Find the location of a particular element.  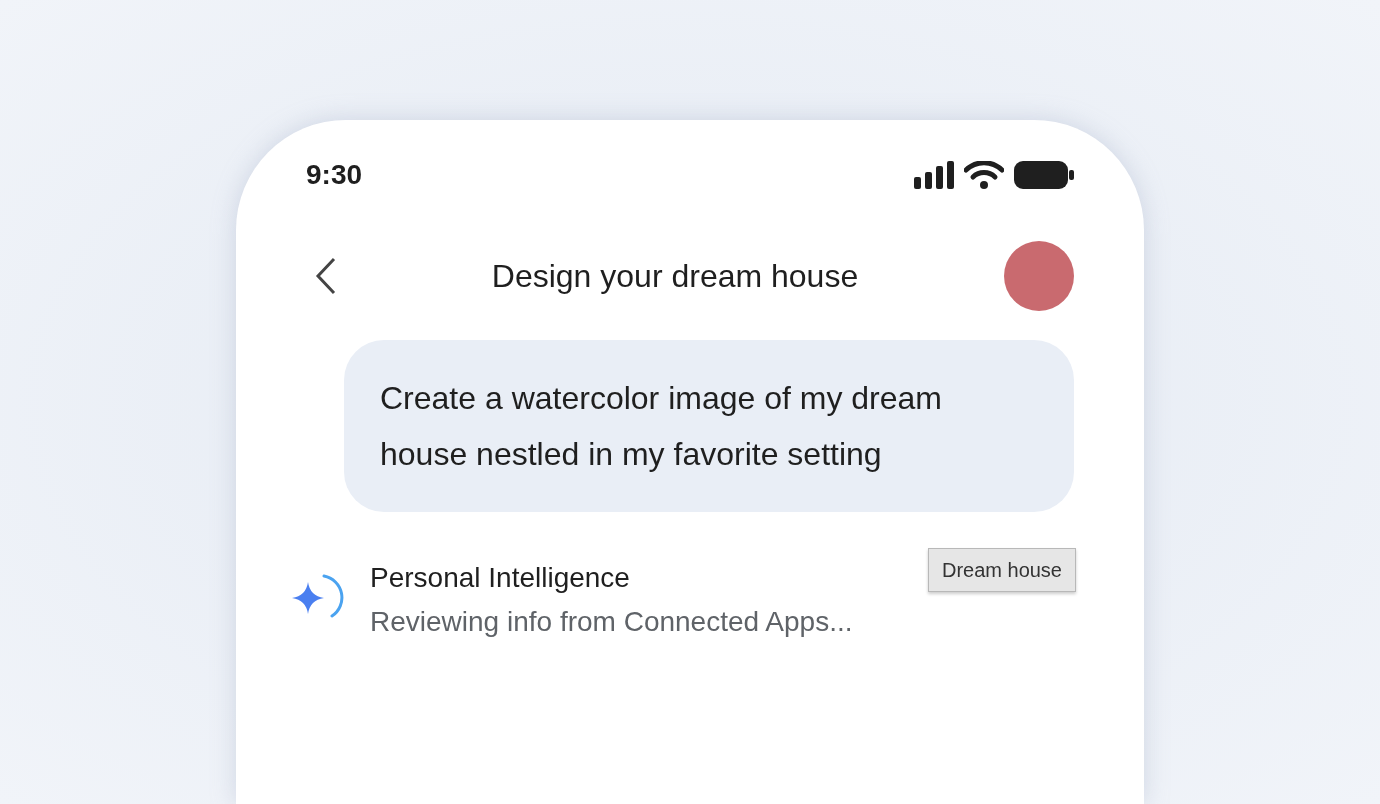

status-time: 9:30 is located at coordinates (334, 175).